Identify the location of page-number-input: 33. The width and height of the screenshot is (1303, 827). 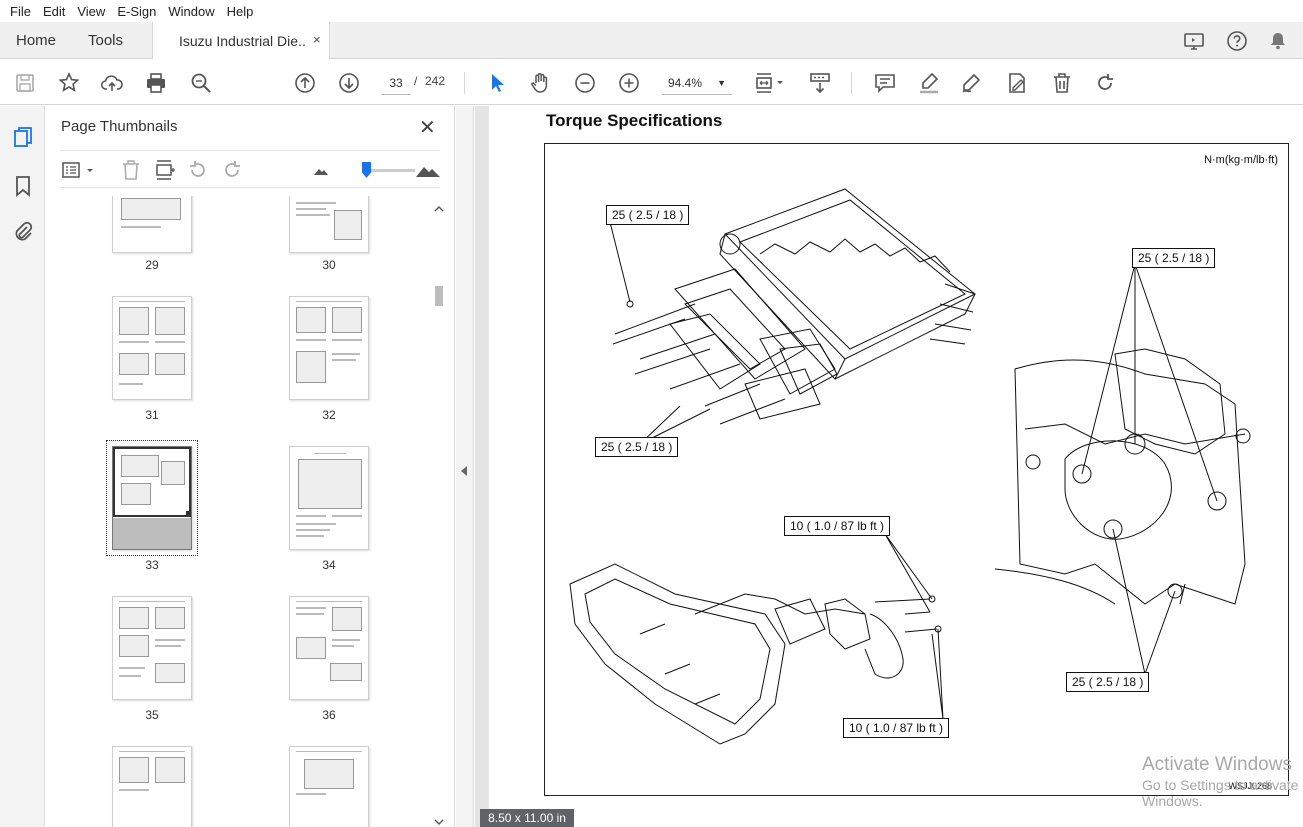
(396, 83).